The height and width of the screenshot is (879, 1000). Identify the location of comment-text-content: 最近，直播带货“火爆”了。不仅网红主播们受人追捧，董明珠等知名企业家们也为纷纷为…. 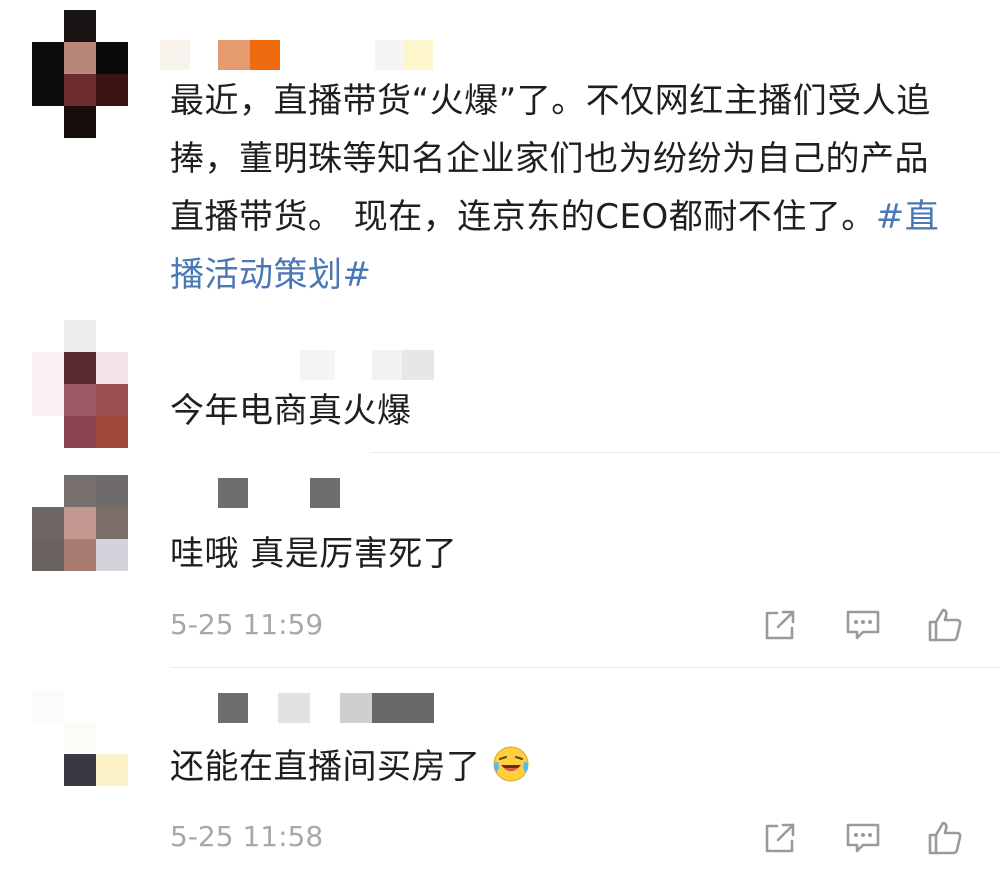
(550, 159).